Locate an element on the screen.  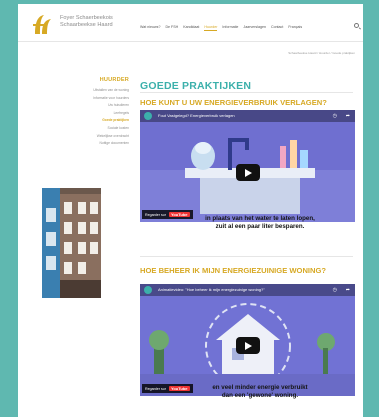
brand-name: Foyer Schaerbeekois Schaarbeekse Haard is located at coordinates (86, 22).